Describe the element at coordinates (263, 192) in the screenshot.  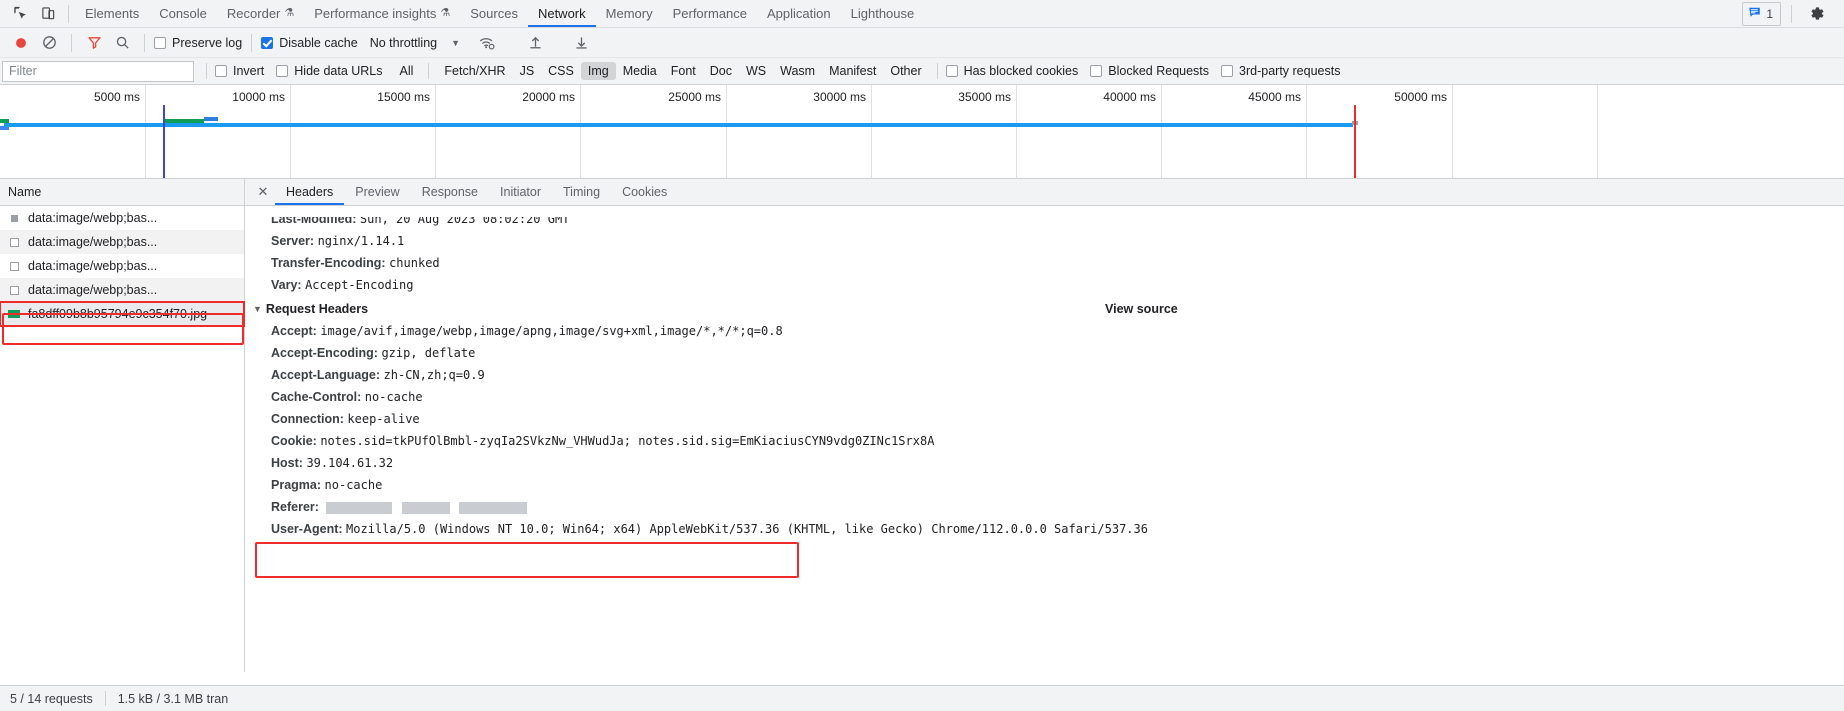
I see `close-icon: ✕` at that location.